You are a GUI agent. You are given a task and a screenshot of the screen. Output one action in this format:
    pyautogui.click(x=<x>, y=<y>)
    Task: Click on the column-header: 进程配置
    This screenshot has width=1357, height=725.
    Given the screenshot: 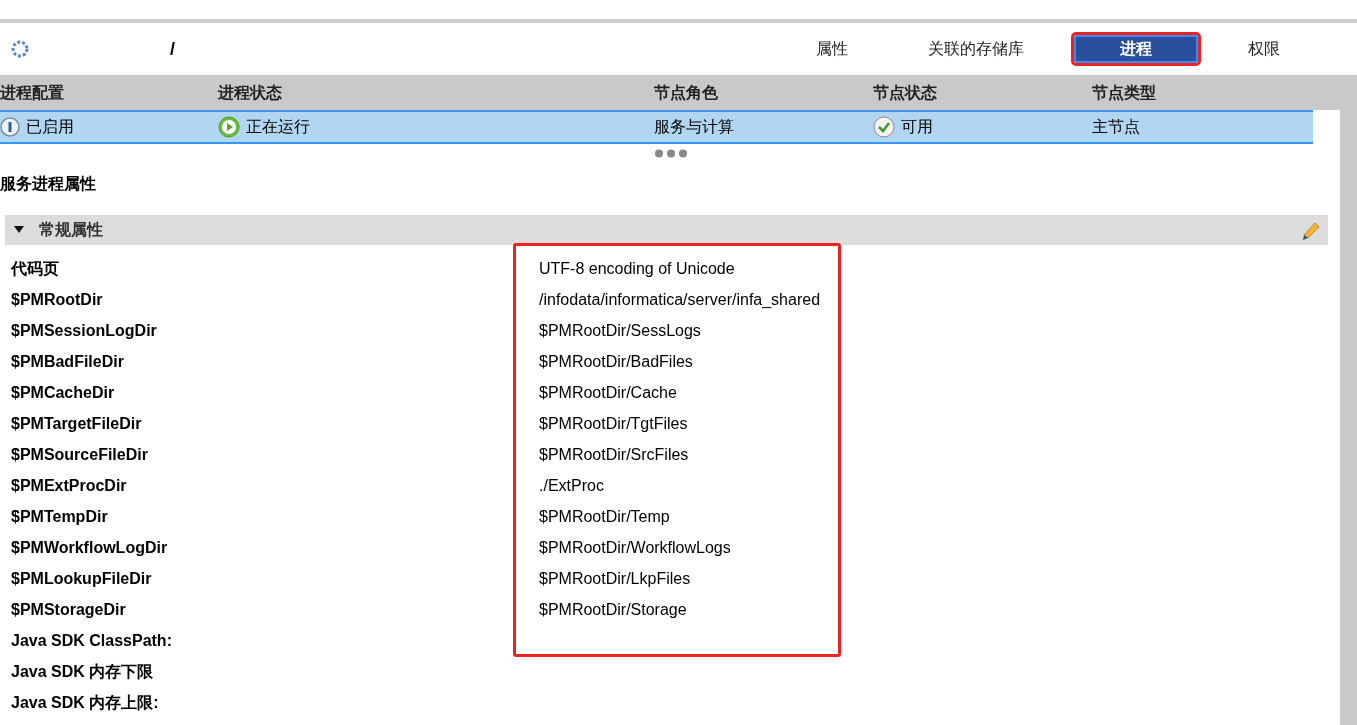 What is the action you would take?
    pyautogui.click(x=32, y=92)
    